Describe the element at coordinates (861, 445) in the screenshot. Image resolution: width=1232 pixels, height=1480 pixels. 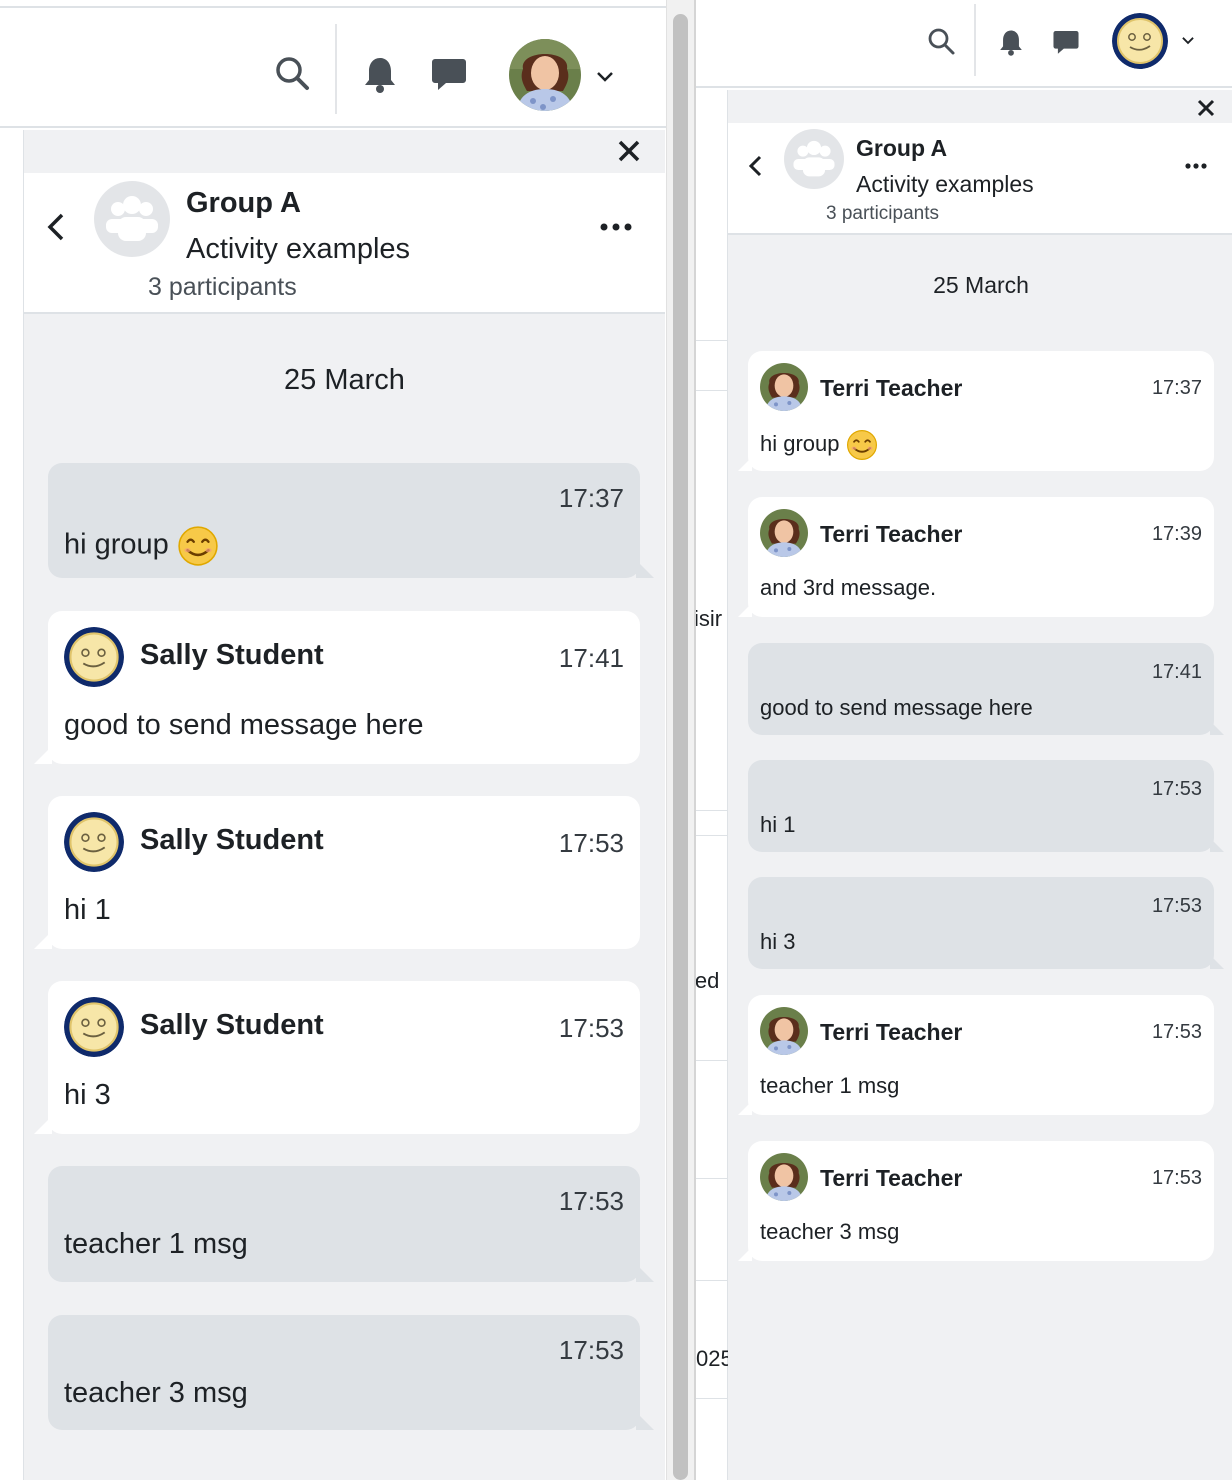
I see `smiling-face-emoji-icon` at that location.